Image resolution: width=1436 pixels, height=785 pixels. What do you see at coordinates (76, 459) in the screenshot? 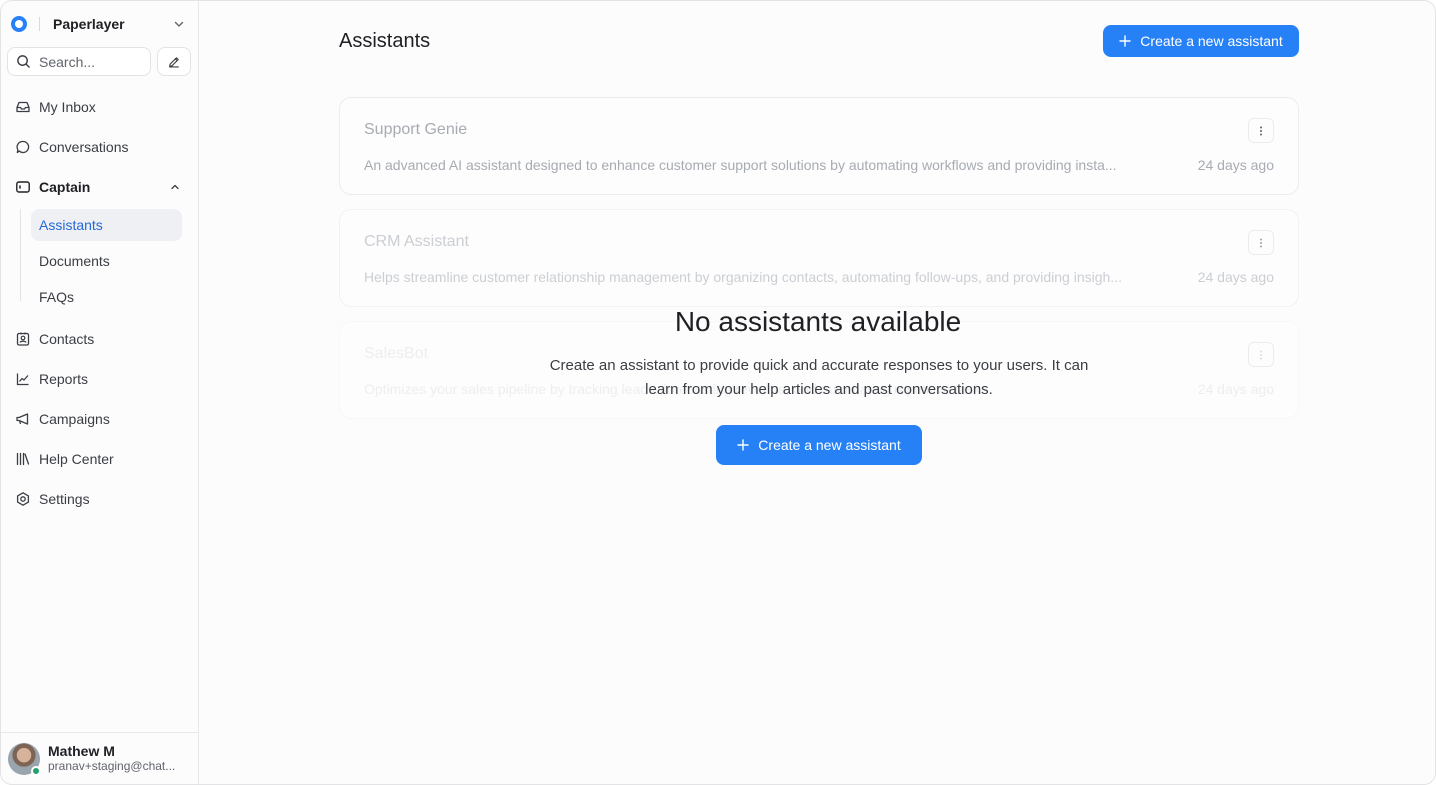
I see `sidebar-item-label: Help Center` at bounding box center [76, 459].